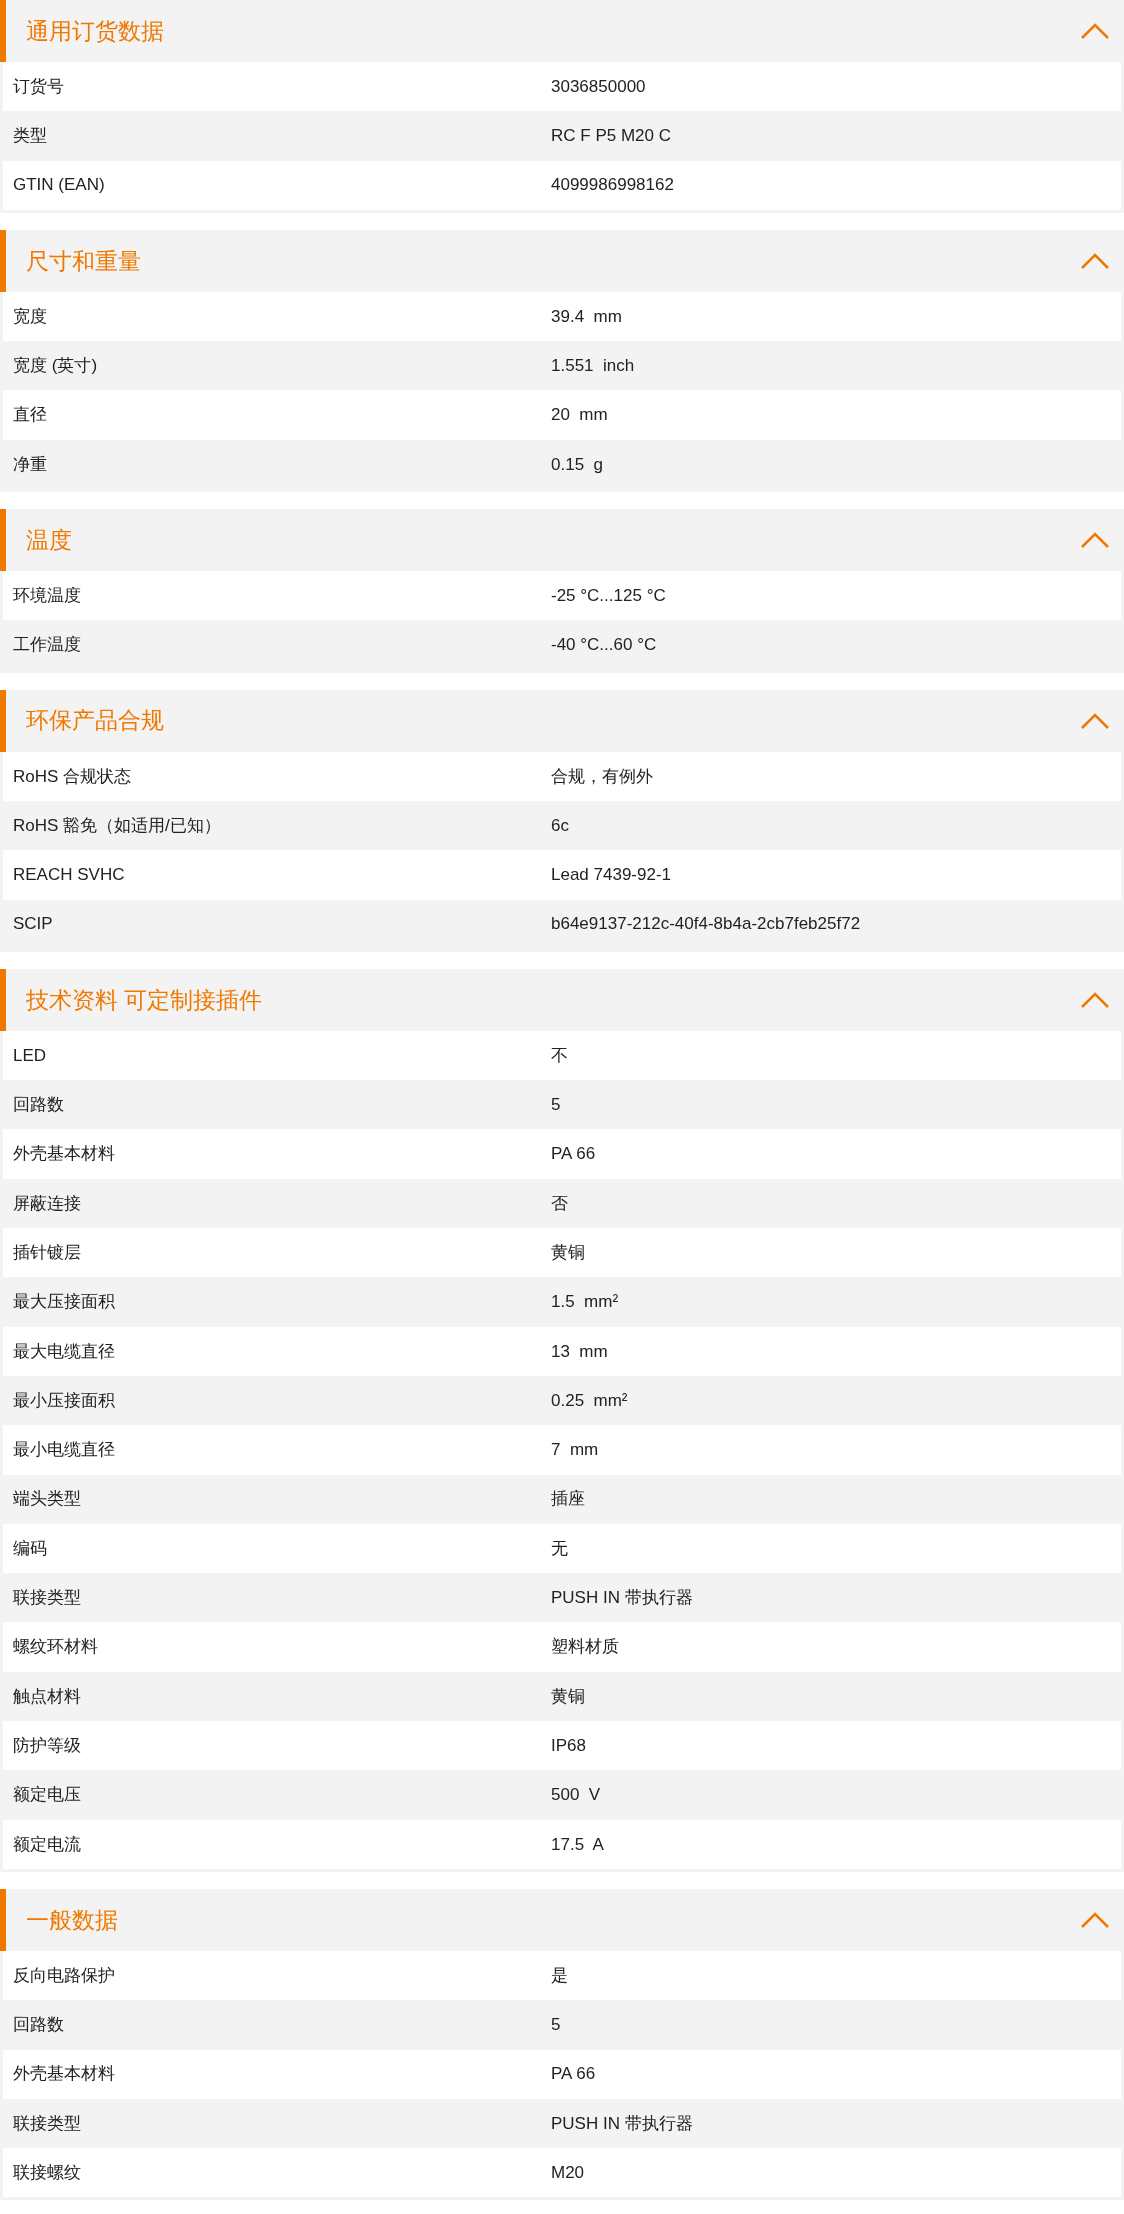 Image resolution: width=1124 pixels, height=2214 pixels. Describe the element at coordinates (30, 415) in the screenshot. I see `row-label: 直径` at that location.